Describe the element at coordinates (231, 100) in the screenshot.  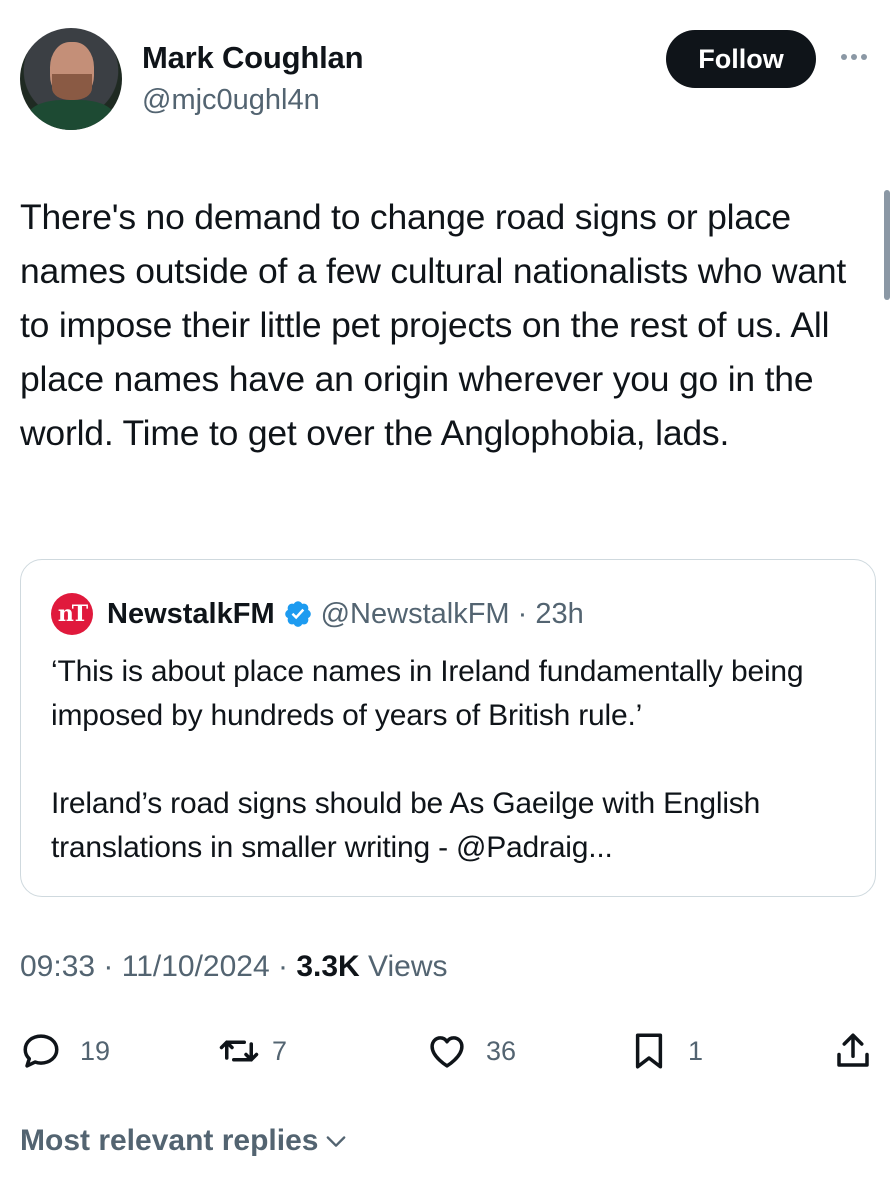
I see `author-handle: @mjc0ughl4n` at that location.